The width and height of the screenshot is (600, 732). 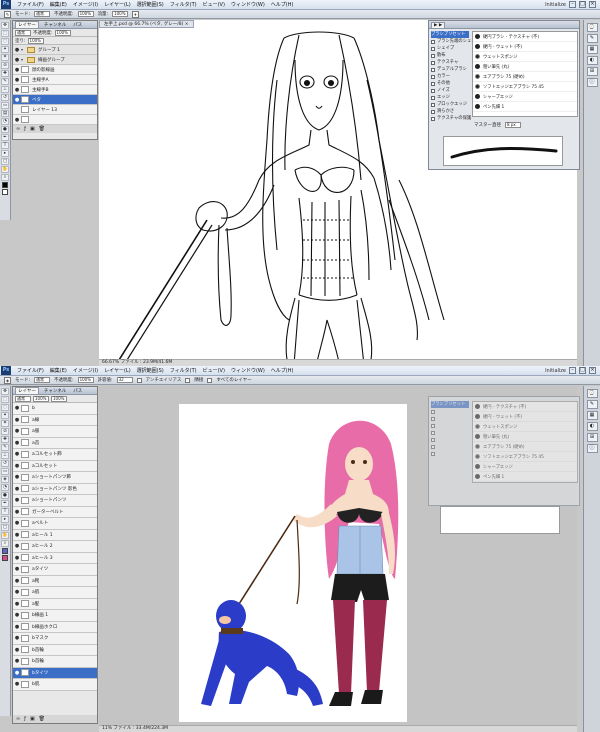 What do you see at coordinates (55, 685) in the screenshot?
I see `layer-row: ● b肌` at bounding box center [55, 685].